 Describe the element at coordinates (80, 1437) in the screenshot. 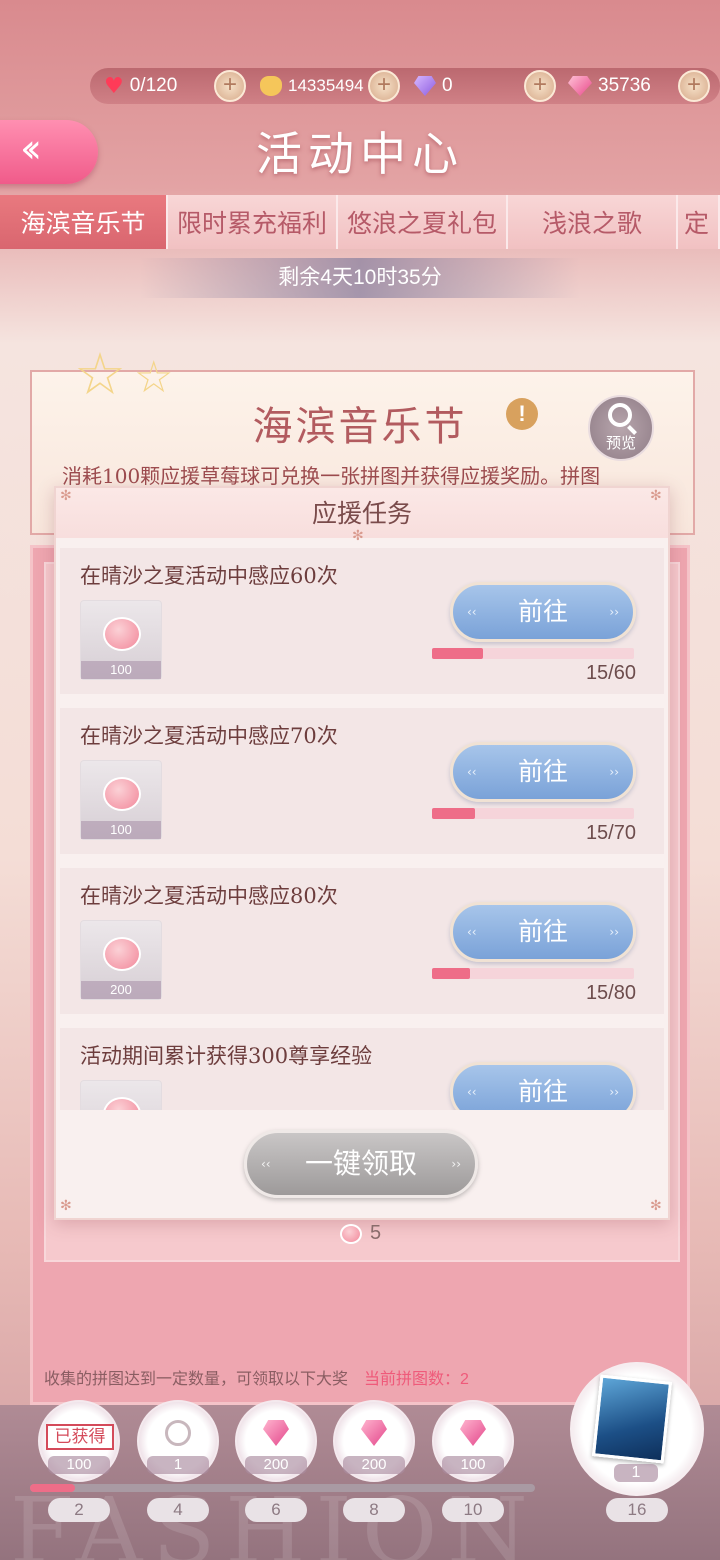

I see `obtained-stamp: 已获得` at that location.